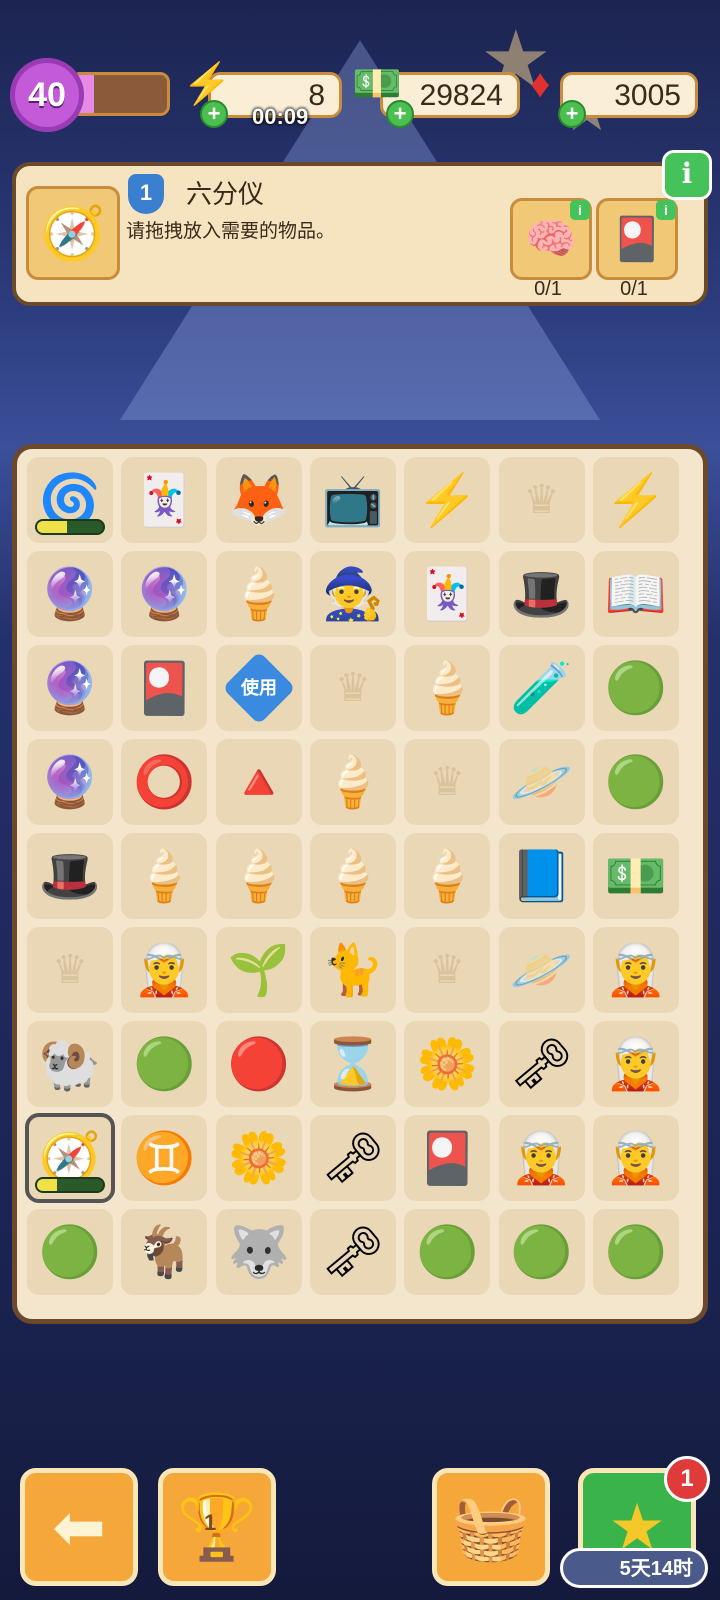 This screenshot has height=1600, width=720. Describe the element at coordinates (377, 84) in the screenshot. I see `cash-stack-icon: 💵` at that location.